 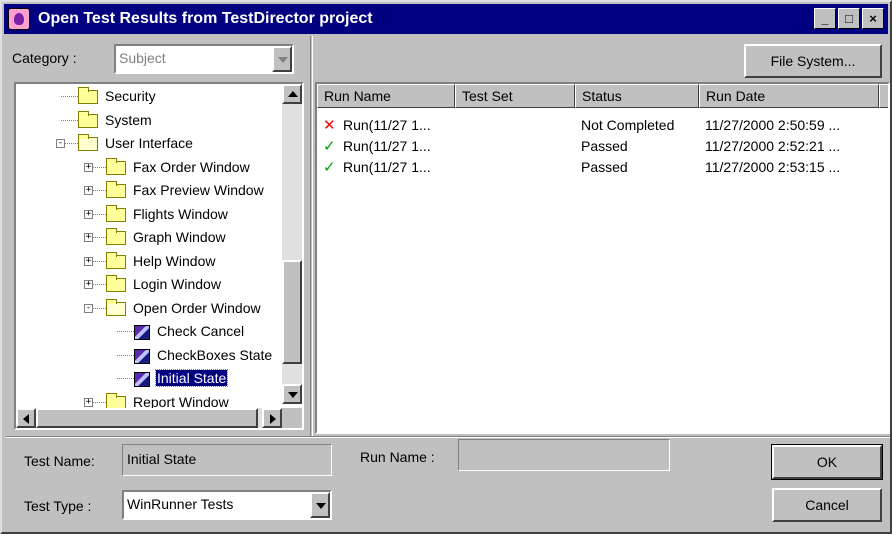 What do you see at coordinates (849, 18) in the screenshot?
I see `maximize-button: □` at bounding box center [849, 18].